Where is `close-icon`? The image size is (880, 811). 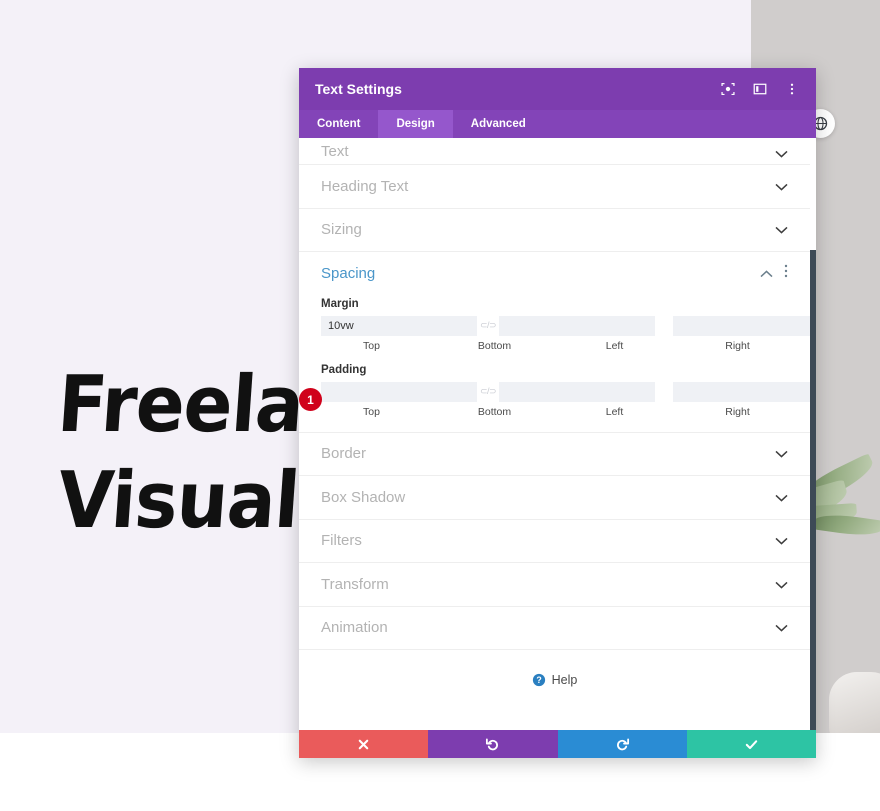
close-icon is located at coordinates (363, 744).